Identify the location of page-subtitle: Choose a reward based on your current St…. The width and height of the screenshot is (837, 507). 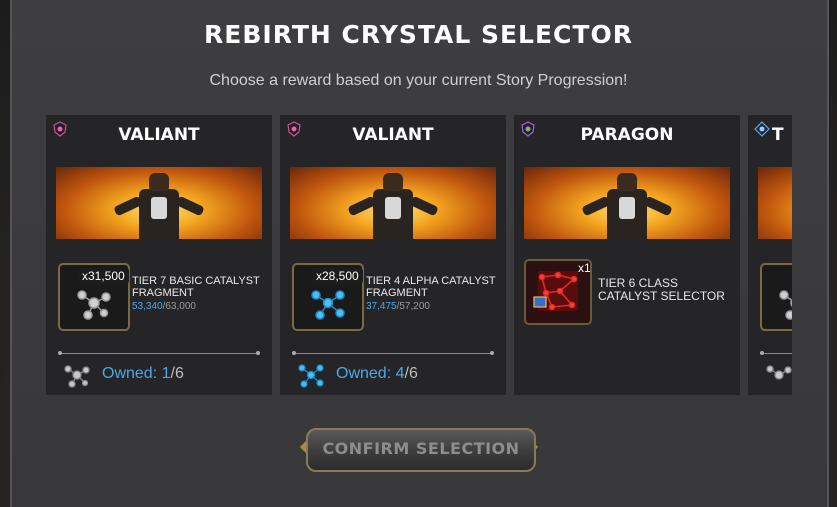
(418, 80).